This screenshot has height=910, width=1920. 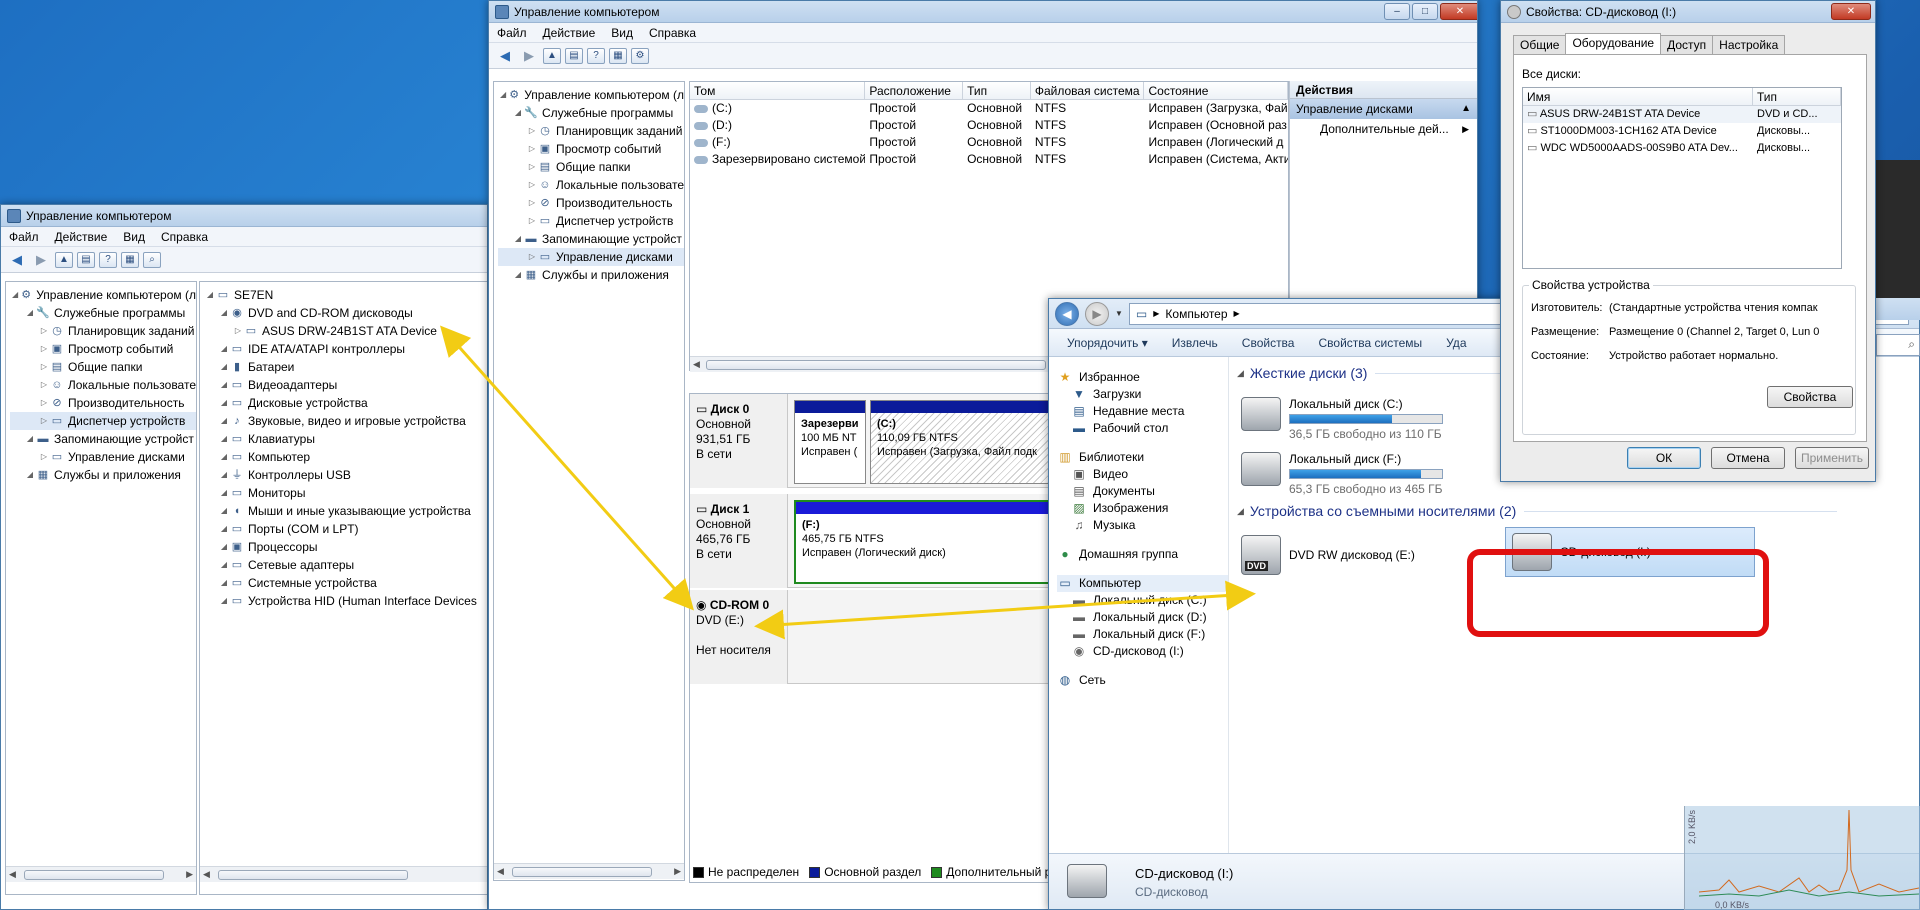 I want to click on window-titlebar: Управление компьютером – □ ✕, so click(x=983, y=12).